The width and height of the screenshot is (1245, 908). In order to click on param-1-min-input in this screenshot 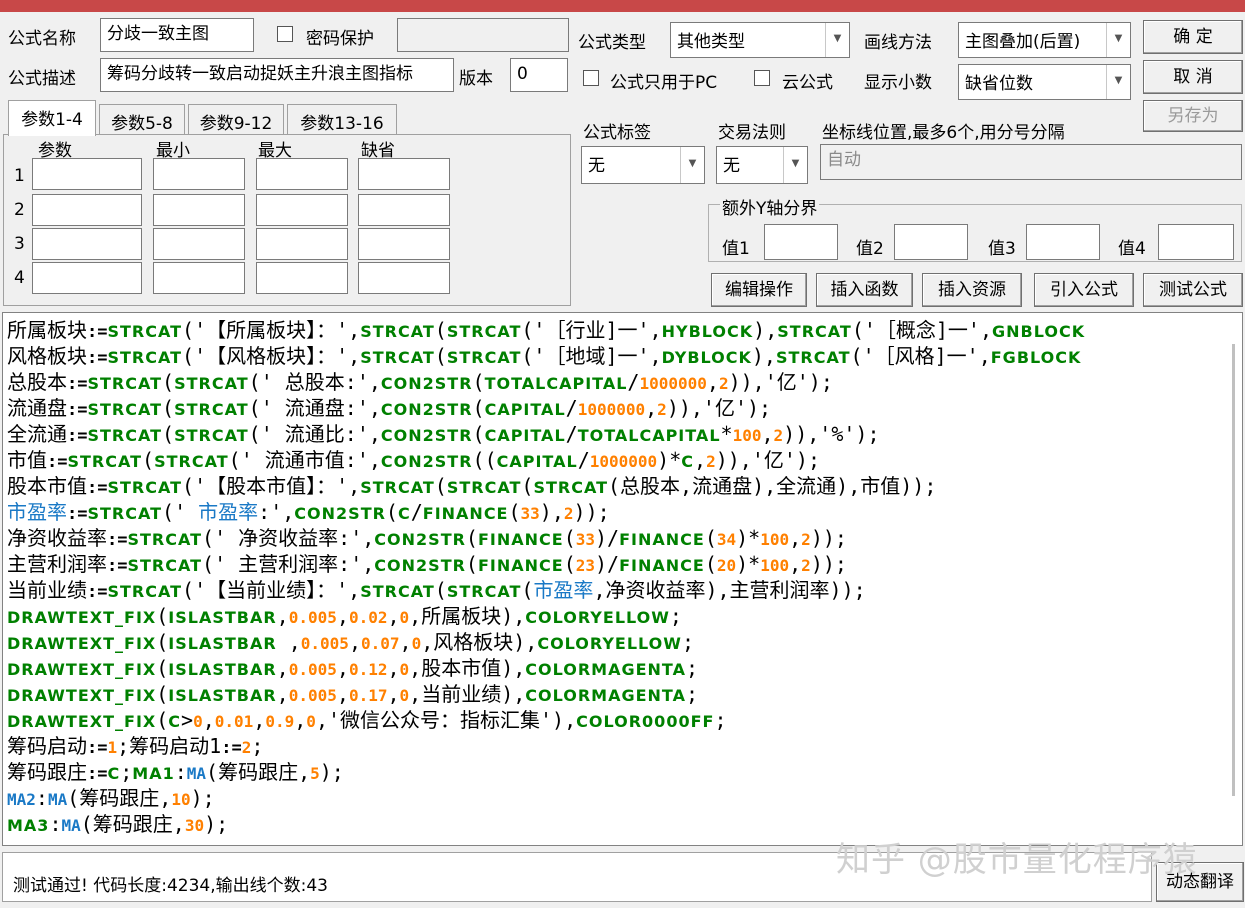, I will do `click(199, 174)`.